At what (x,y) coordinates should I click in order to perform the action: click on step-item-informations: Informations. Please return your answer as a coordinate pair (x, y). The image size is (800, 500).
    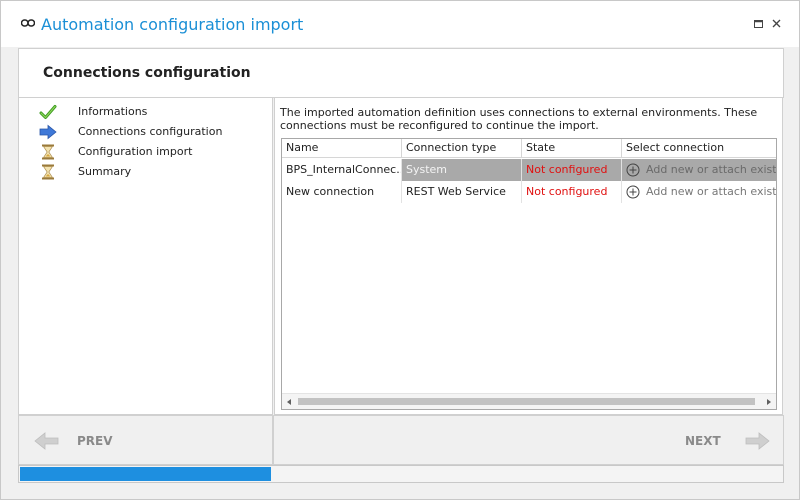
    Looking at the image, I should click on (144, 112).